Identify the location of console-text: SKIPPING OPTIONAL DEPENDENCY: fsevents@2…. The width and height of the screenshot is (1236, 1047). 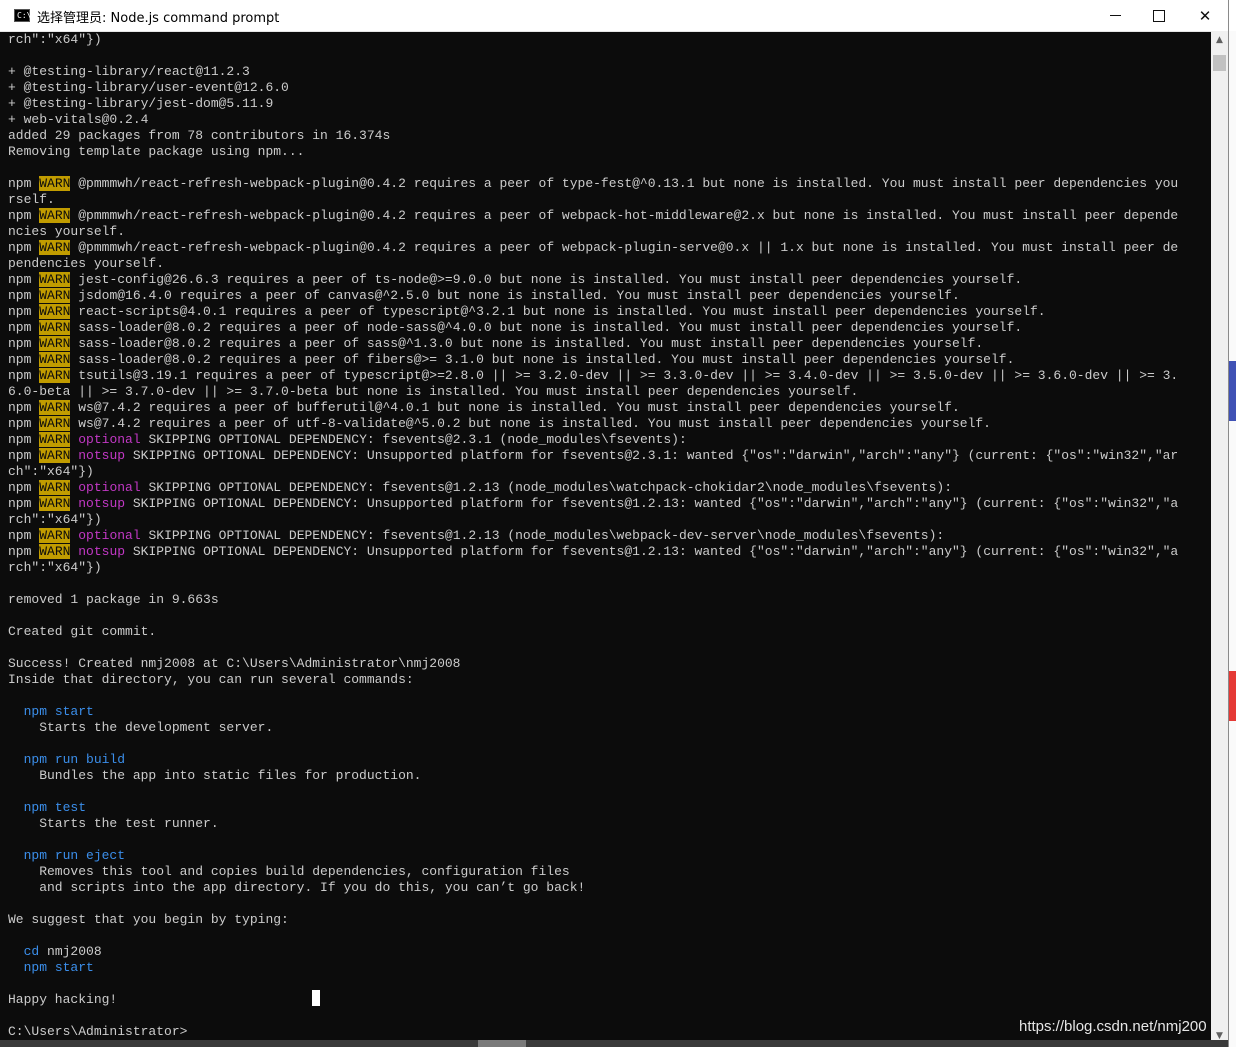
(413, 439).